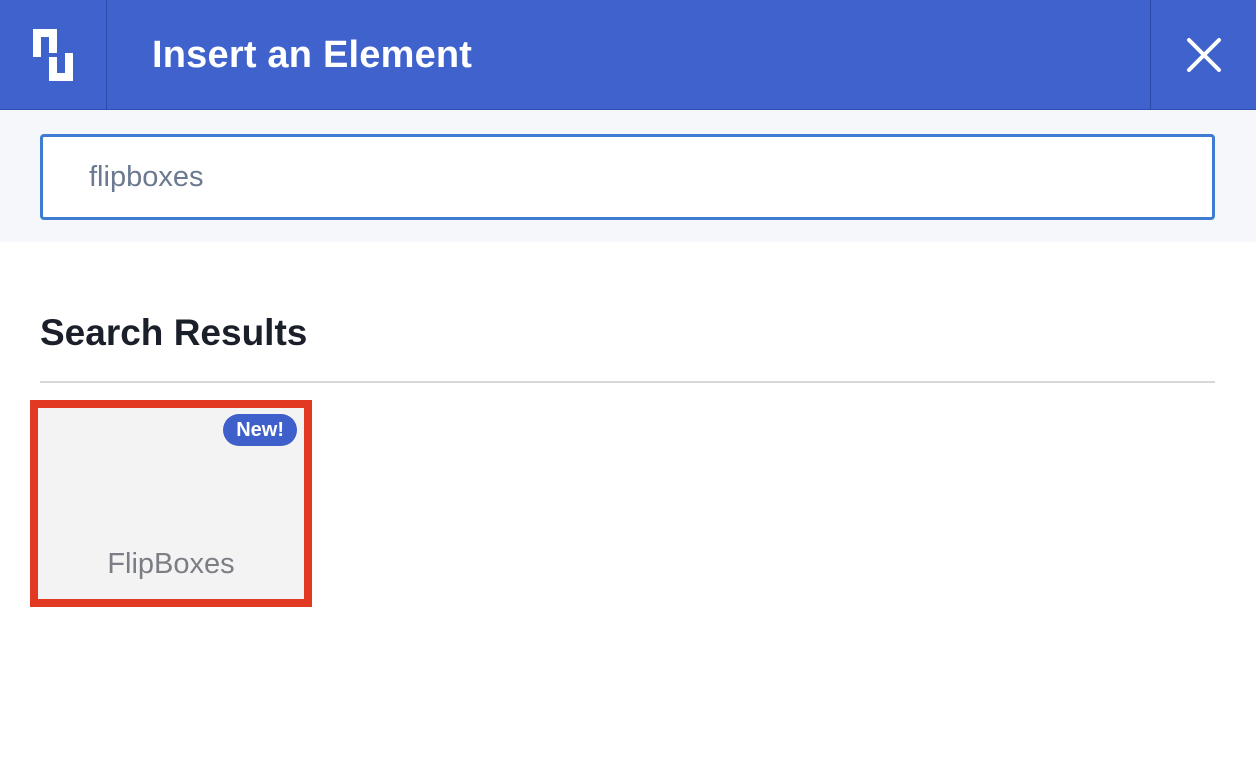  Describe the element at coordinates (628, 55) in the screenshot. I see `dialog-header: Insert an Element` at that location.